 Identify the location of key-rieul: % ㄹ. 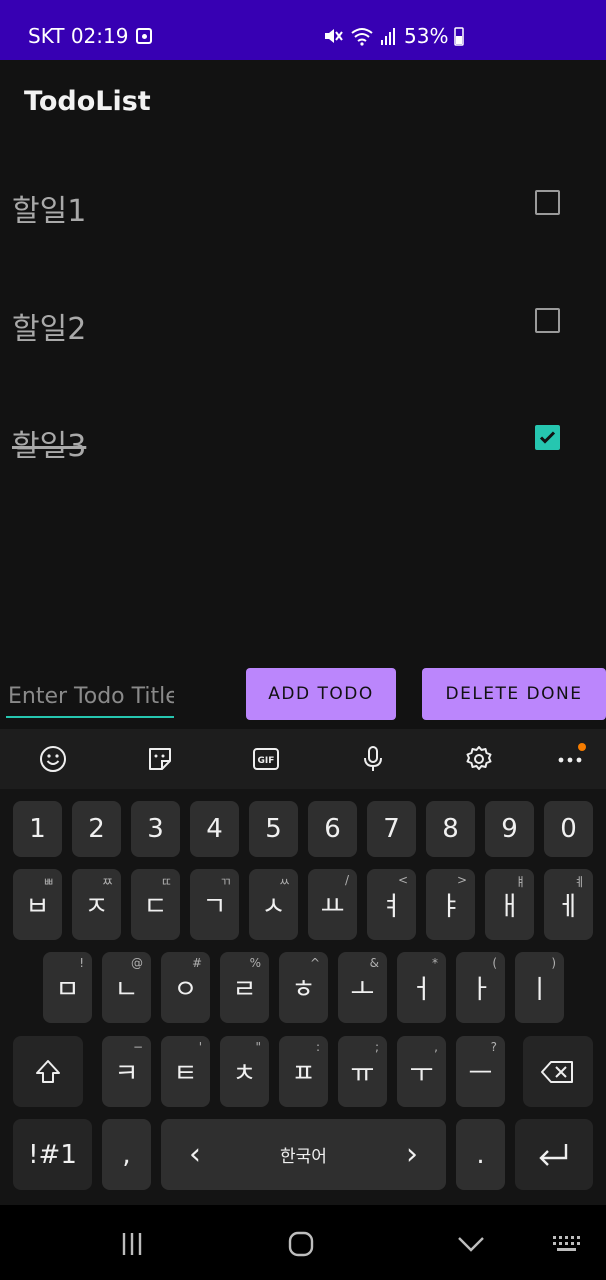
(244, 987).